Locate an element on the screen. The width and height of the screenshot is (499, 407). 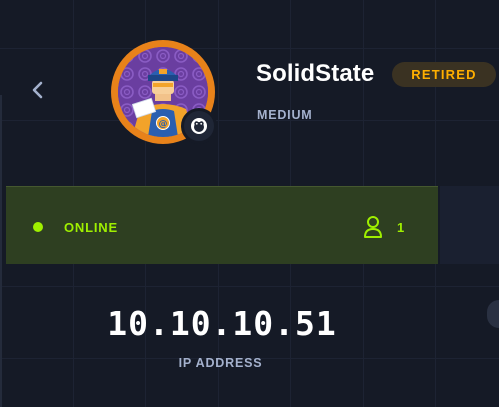
back-button is located at coordinates (38, 90).